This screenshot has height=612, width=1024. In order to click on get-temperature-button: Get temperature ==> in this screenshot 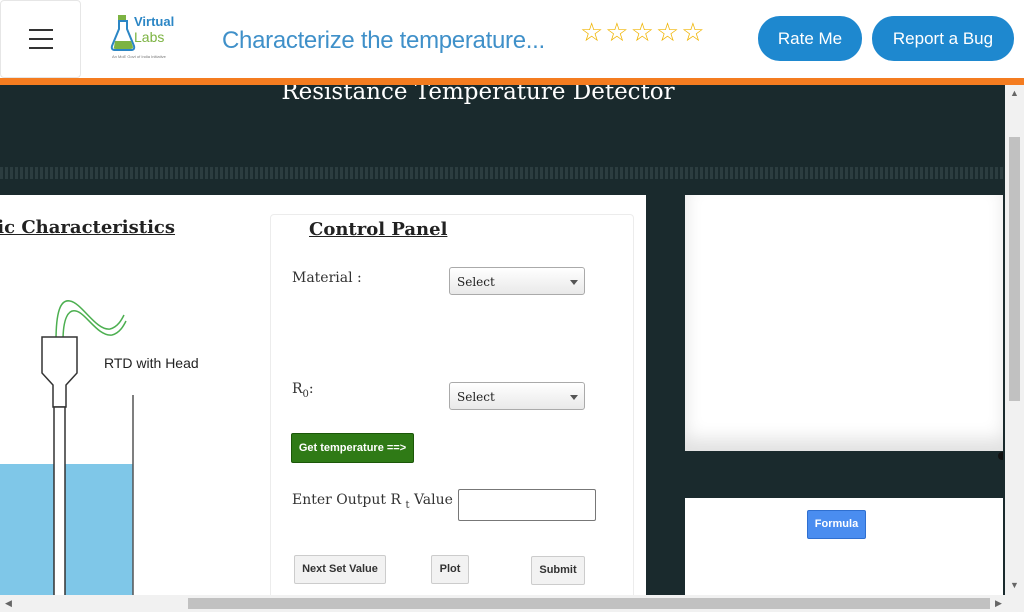, I will do `click(352, 448)`.